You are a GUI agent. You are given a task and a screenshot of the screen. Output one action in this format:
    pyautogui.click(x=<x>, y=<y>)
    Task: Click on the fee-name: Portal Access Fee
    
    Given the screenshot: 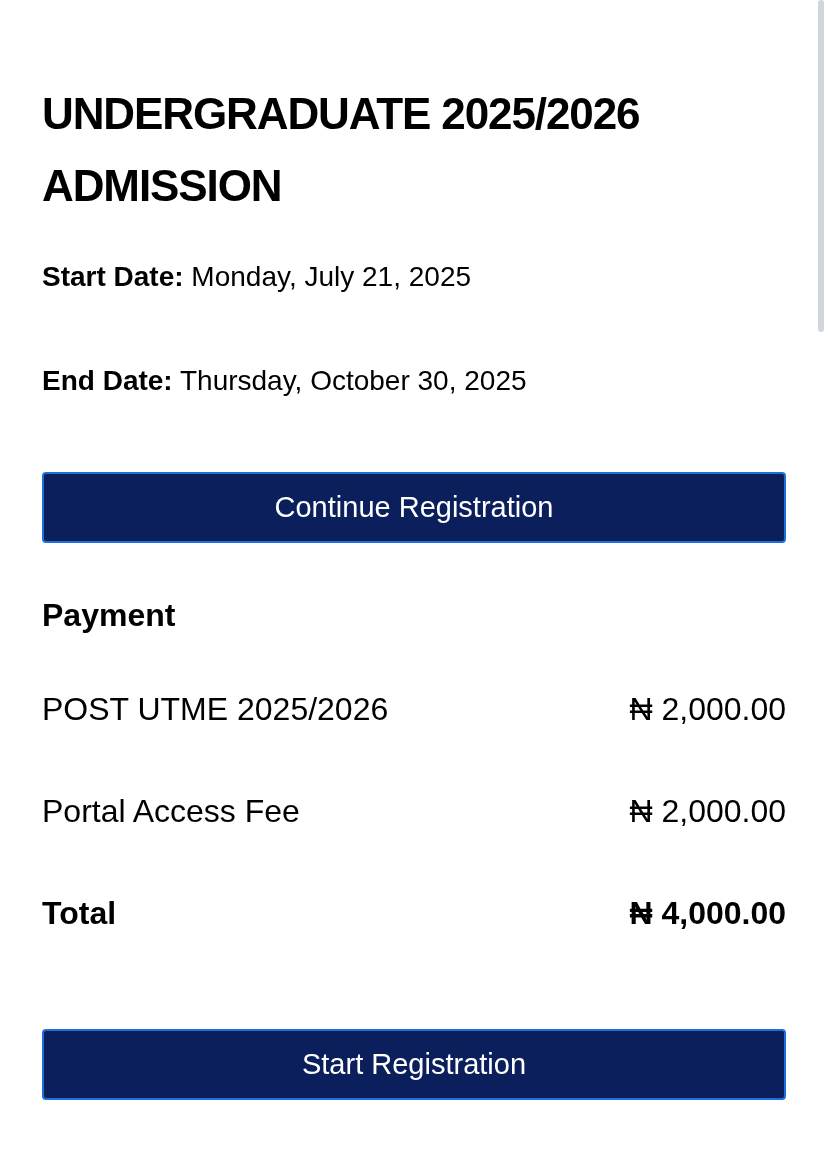 What is the action you would take?
    pyautogui.click(x=171, y=811)
    